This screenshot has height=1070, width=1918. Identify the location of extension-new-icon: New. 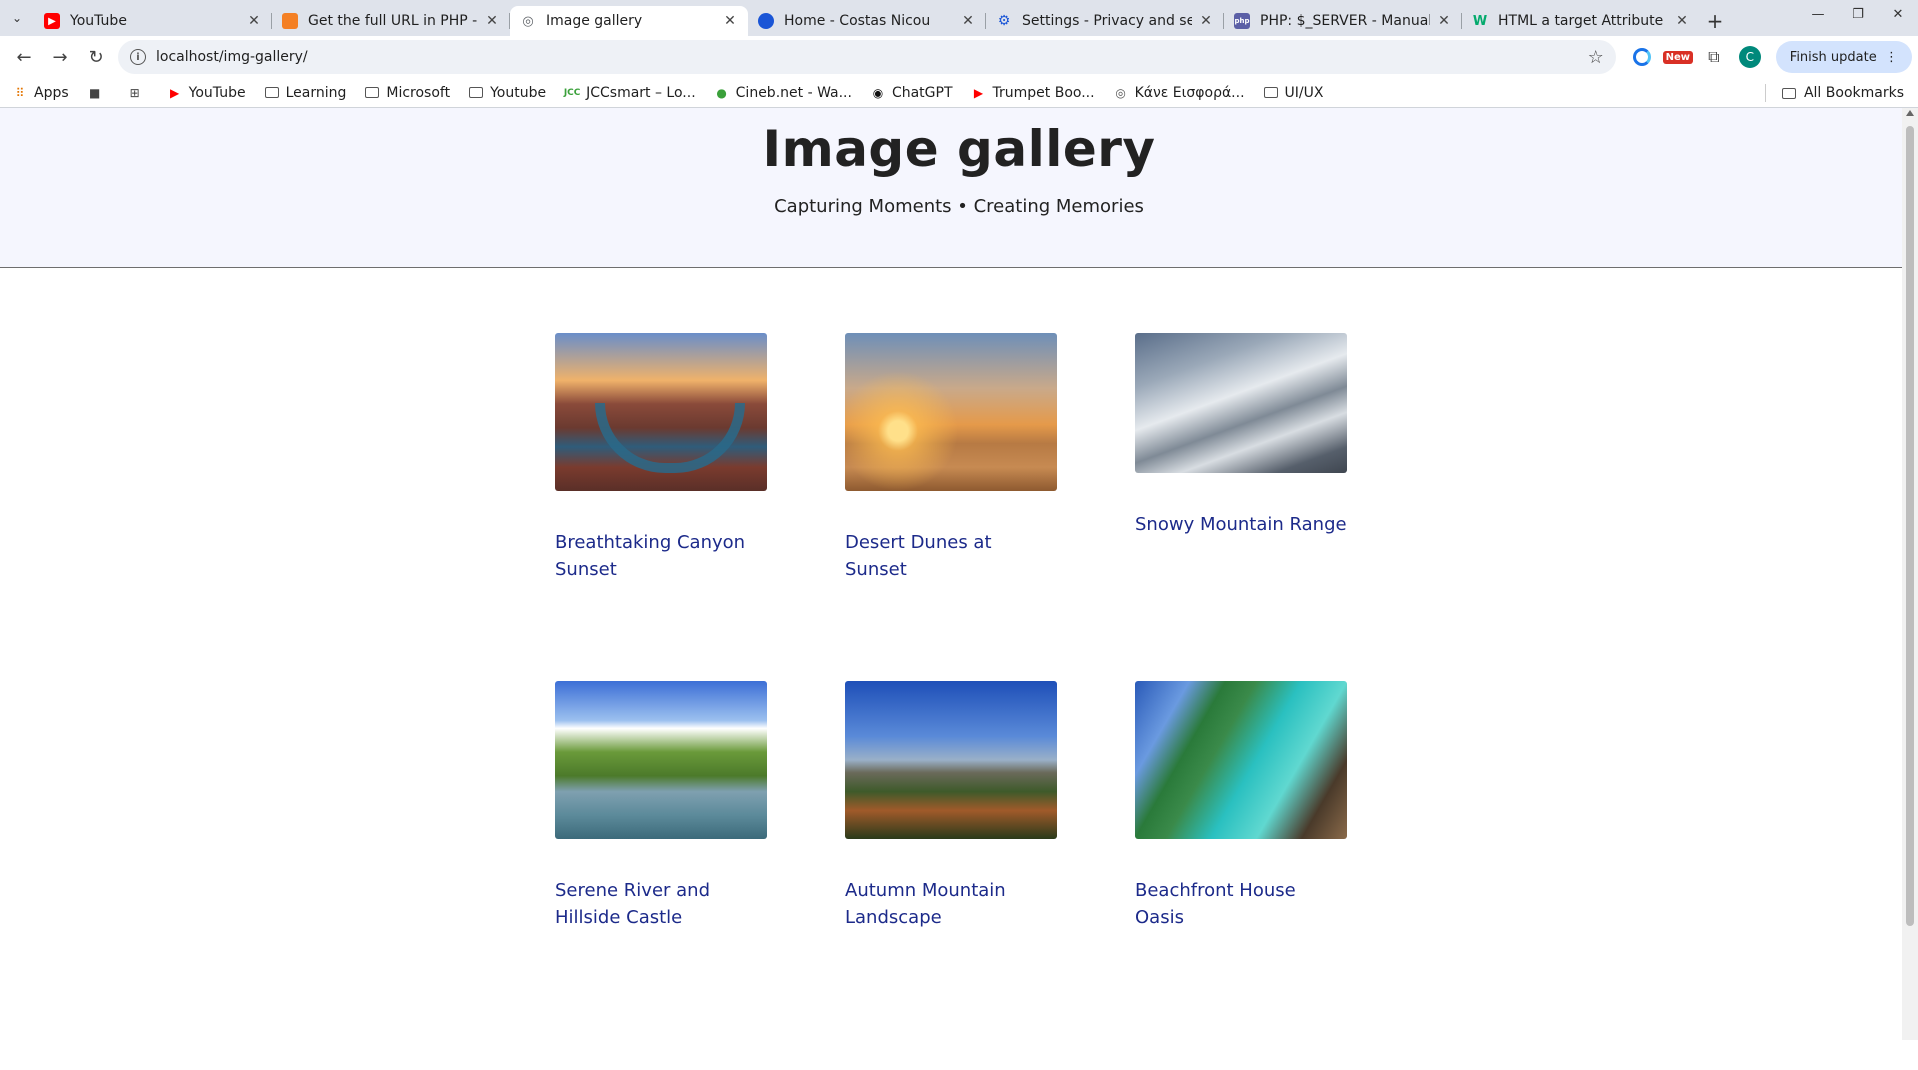
(1678, 57).